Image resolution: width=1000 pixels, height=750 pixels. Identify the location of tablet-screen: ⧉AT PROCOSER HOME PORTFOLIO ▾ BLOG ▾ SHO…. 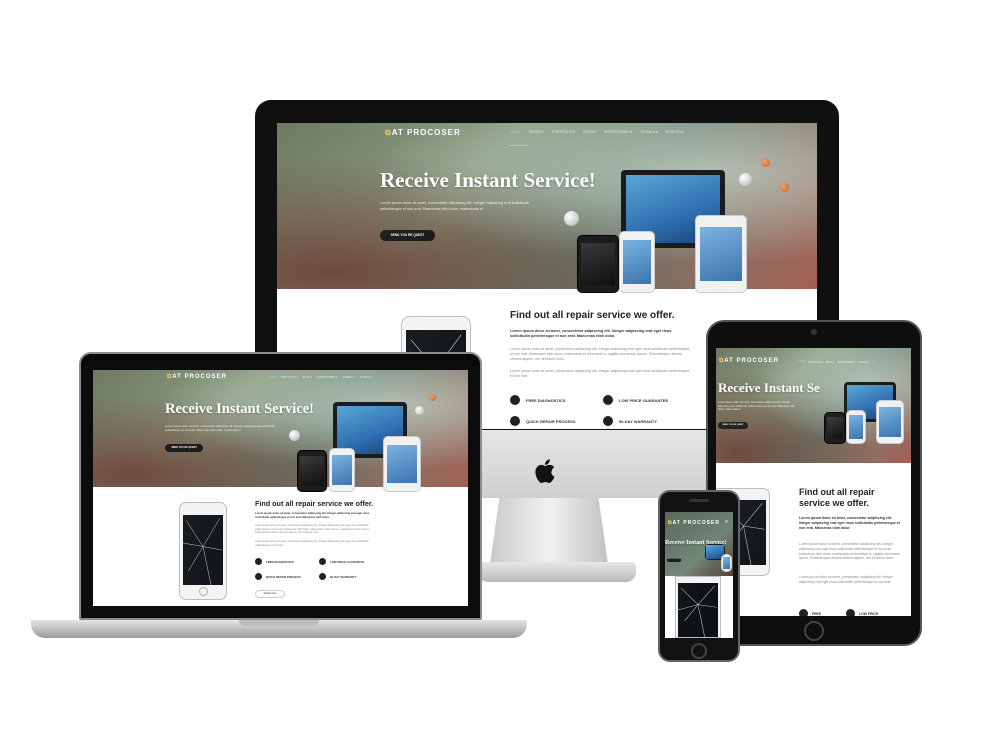
(813, 482).